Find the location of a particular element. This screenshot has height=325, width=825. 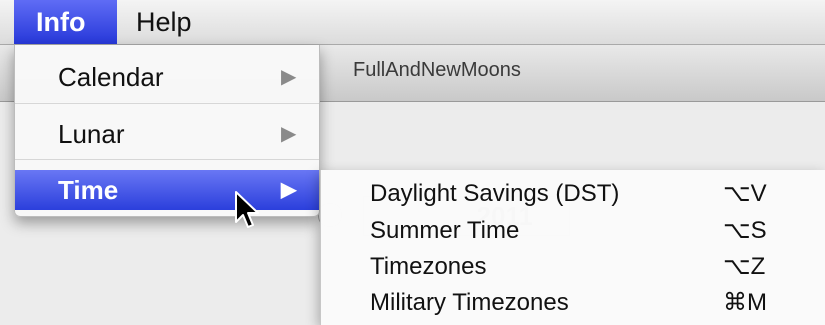

submenu-item-daylight-savings: Daylight Savings (DST) ⌥V is located at coordinates (573, 194).